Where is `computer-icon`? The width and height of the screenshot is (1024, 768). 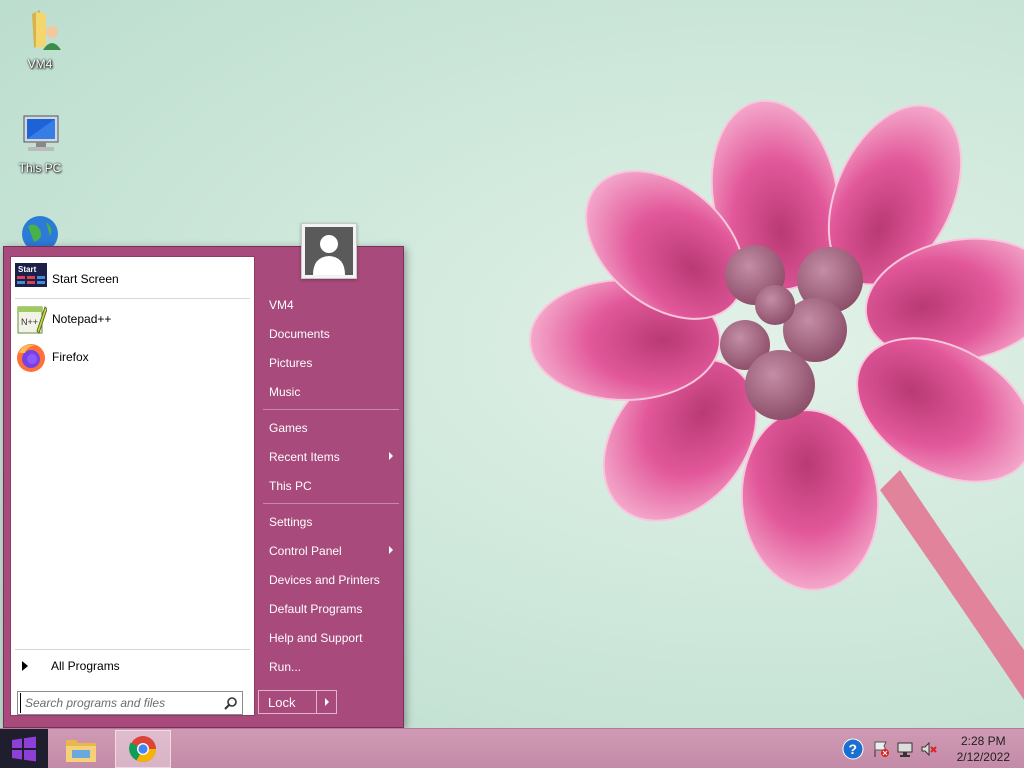 computer-icon is located at coordinates (41, 133).